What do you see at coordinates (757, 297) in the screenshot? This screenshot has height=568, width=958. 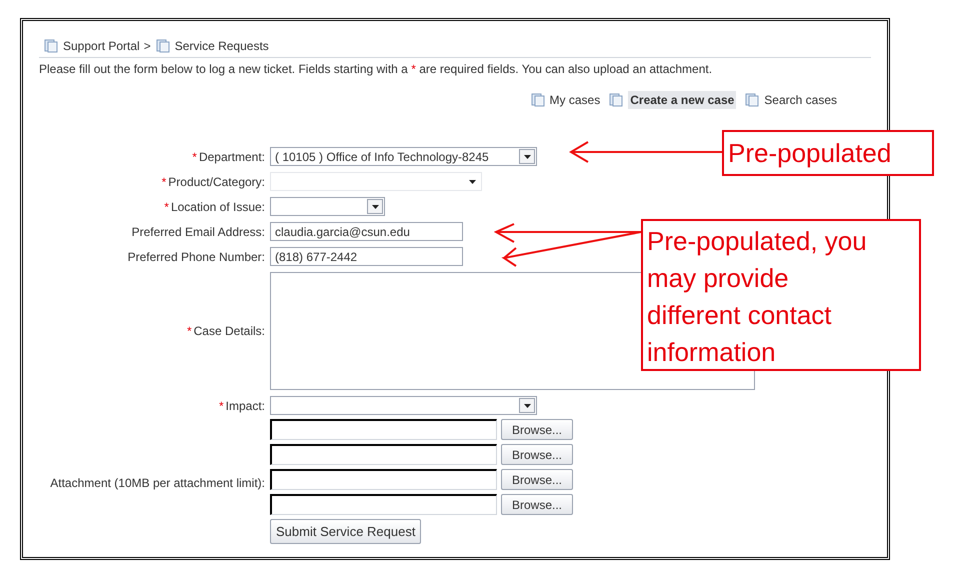 I see `callout-text: Pre-populated, you may provide different contact information` at bounding box center [757, 297].